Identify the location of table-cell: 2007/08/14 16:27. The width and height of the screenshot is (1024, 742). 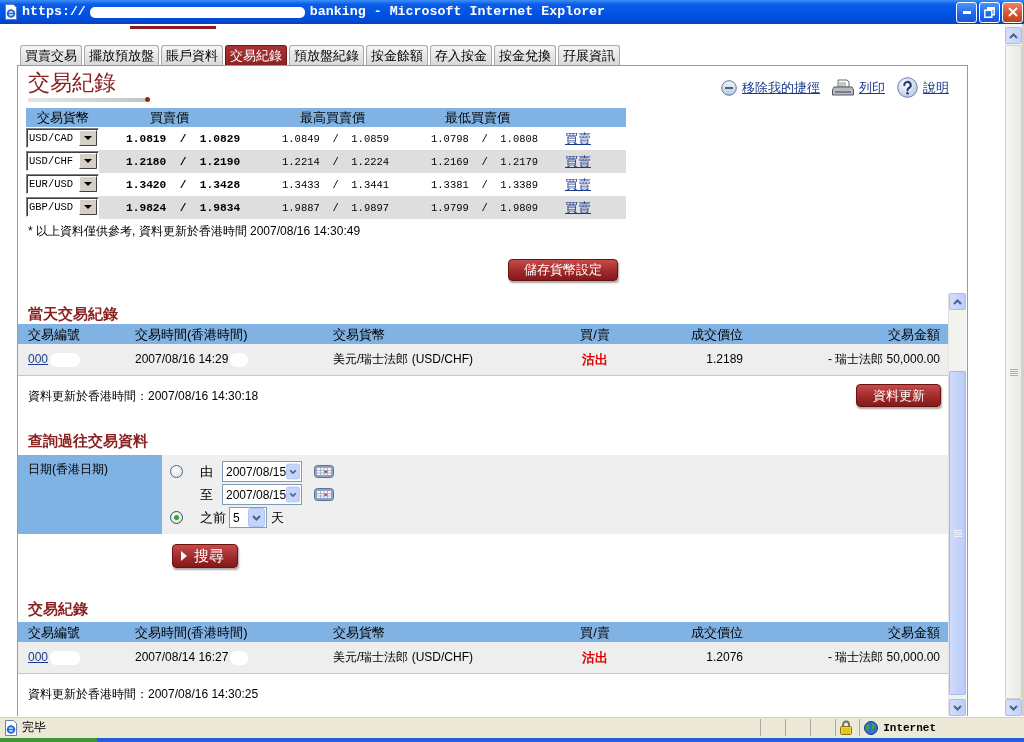
(182, 657).